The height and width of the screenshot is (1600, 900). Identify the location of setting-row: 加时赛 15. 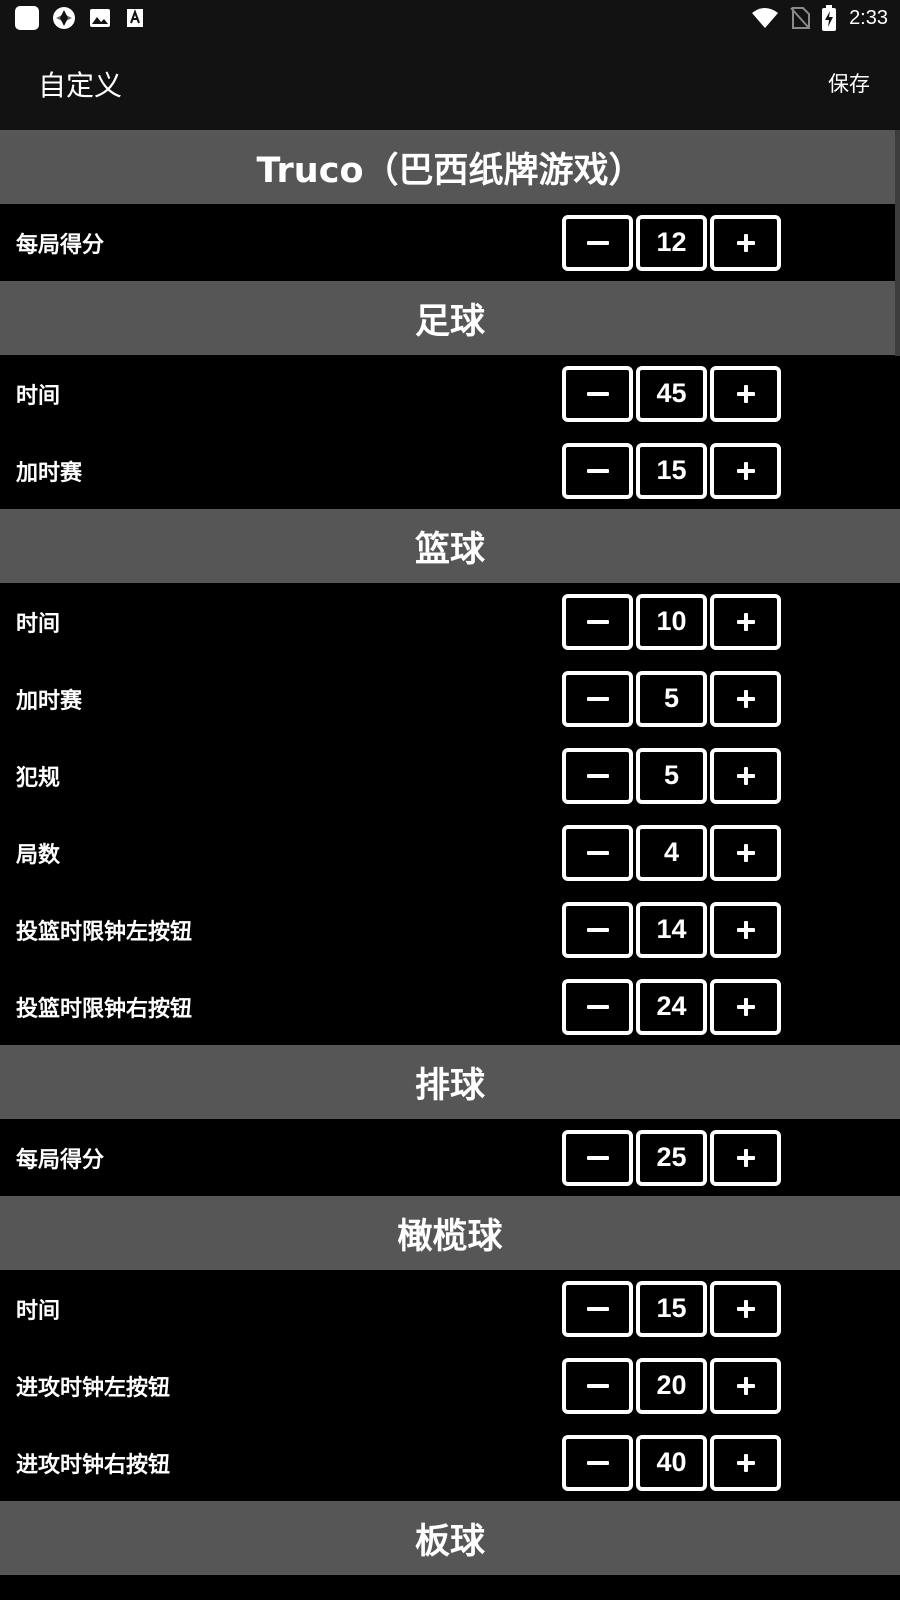
(450, 470).